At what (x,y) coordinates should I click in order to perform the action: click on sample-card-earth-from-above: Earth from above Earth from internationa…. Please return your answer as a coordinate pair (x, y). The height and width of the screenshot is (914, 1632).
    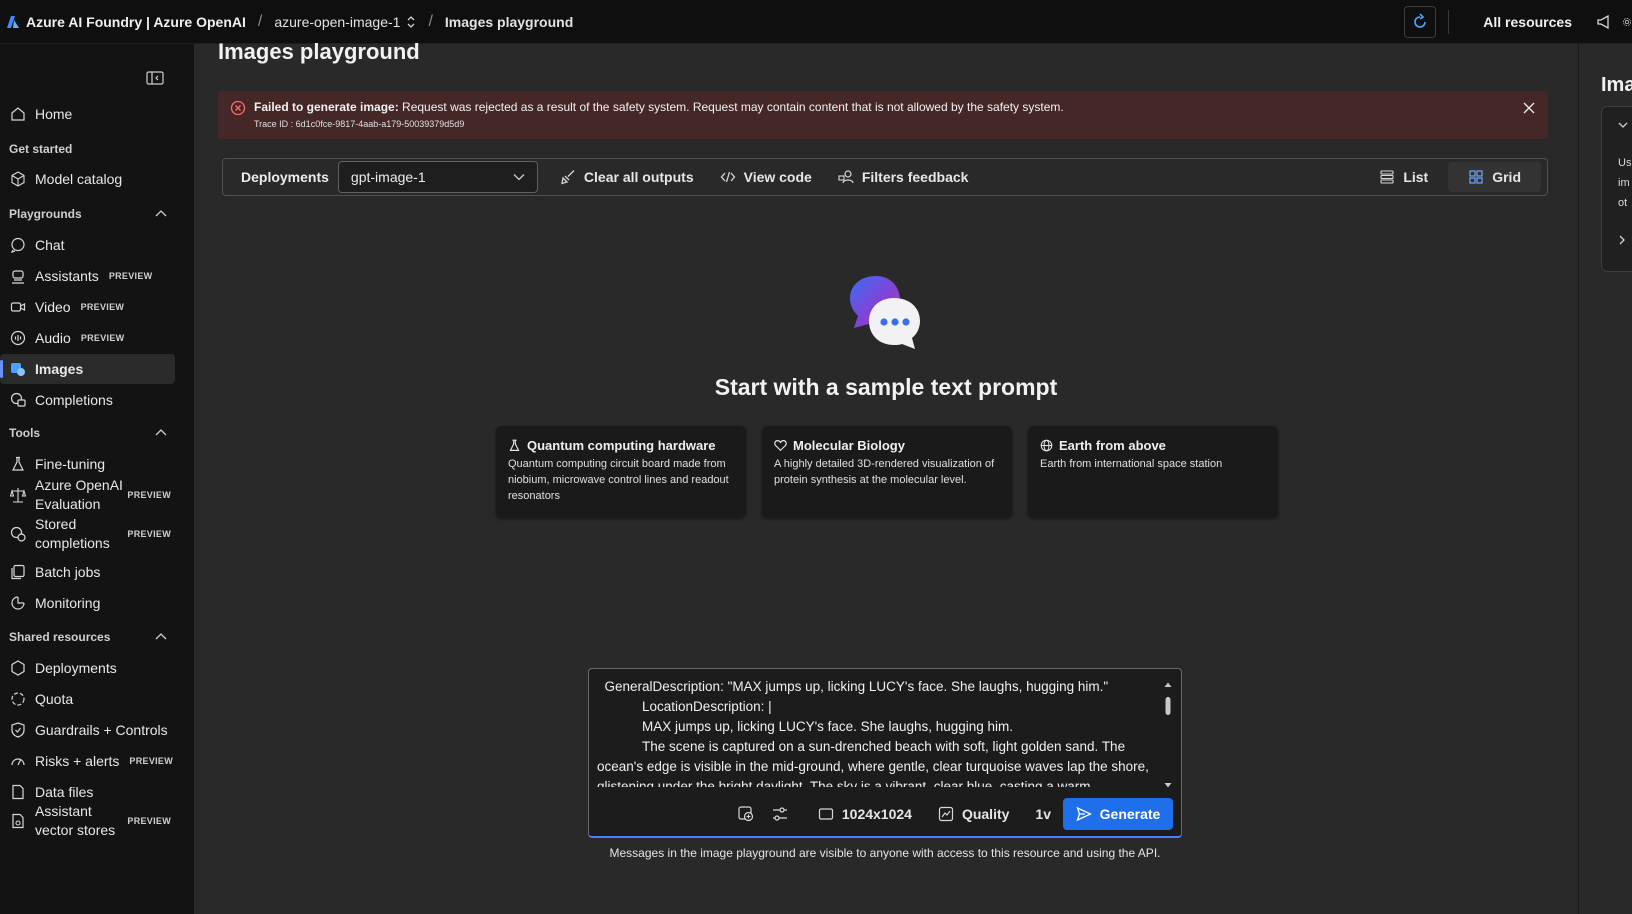
    Looking at the image, I should click on (1153, 472).